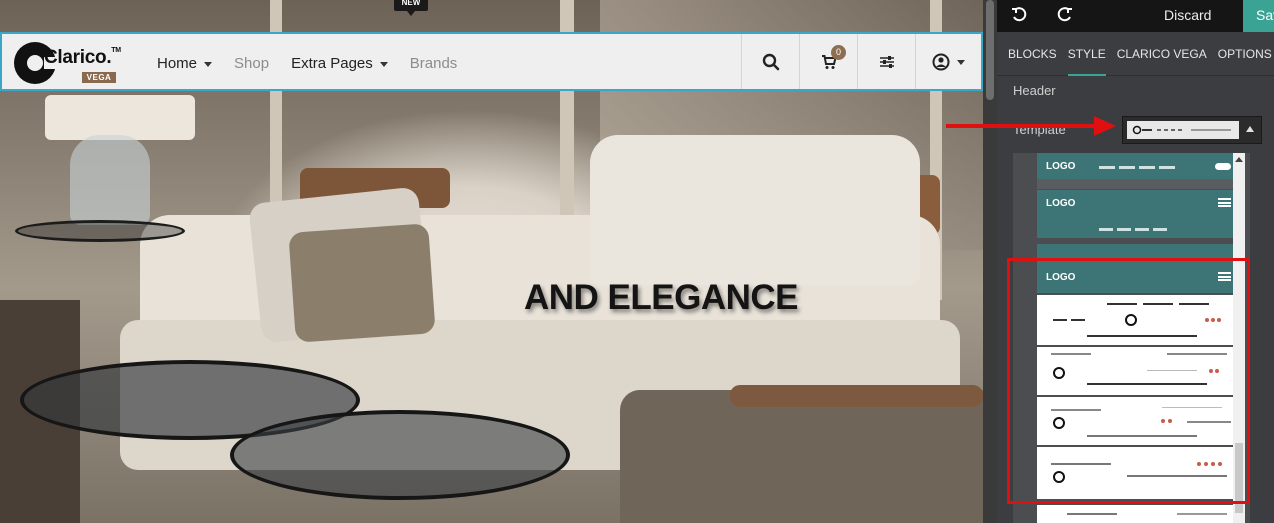  Describe the element at coordinates (990, 261) in the screenshot. I see `canvas-scrollbar` at that location.